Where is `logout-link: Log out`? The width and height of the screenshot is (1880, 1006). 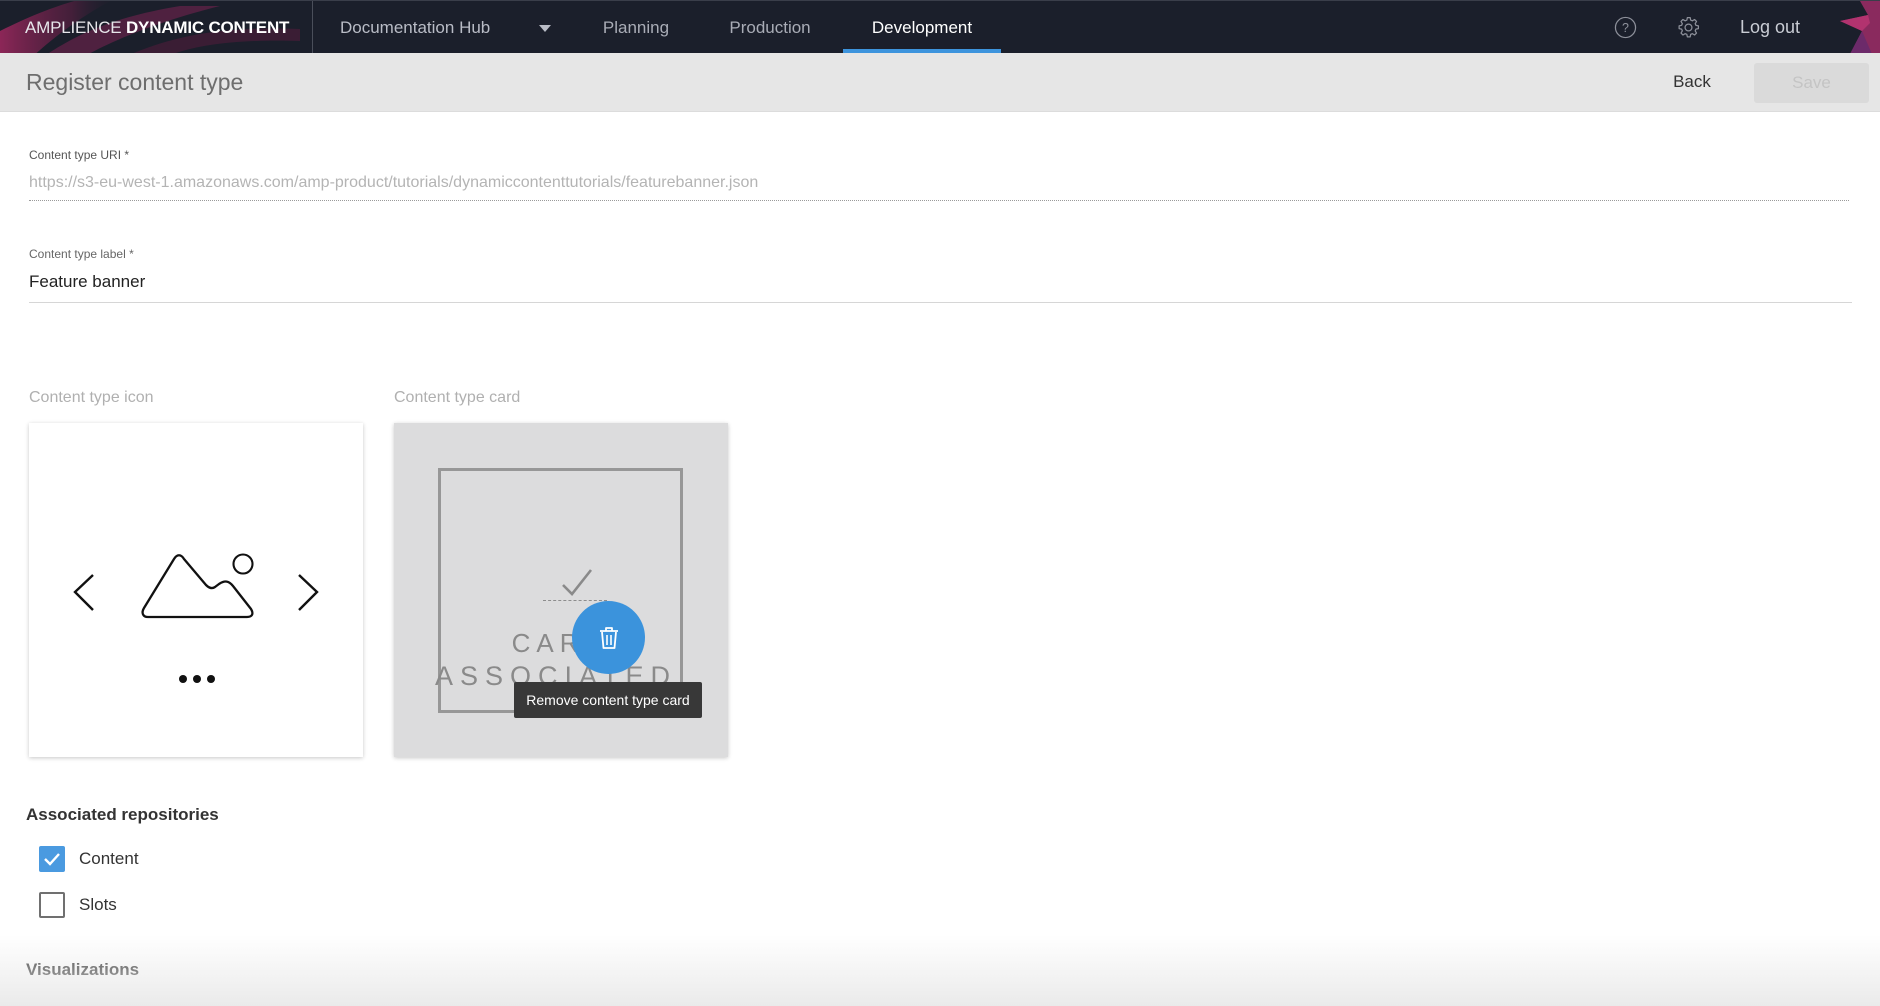
logout-link: Log out is located at coordinates (1770, 27).